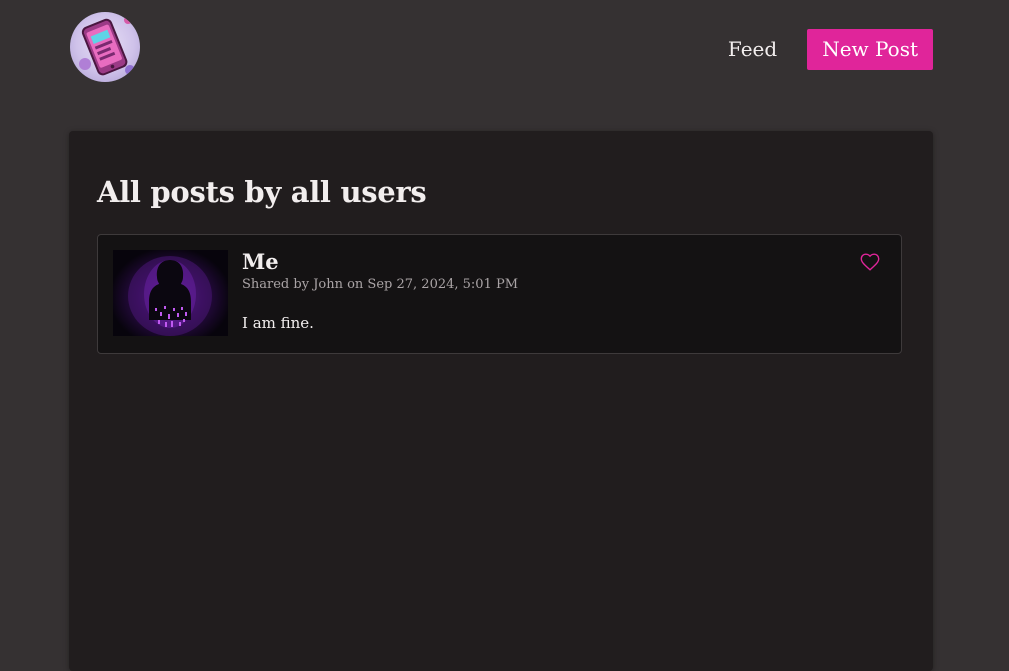 The width and height of the screenshot is (1009, 671). Describe the element at coordinates (105, 47) in the screenshot. I see `phone-app-logo-icon` at that location.